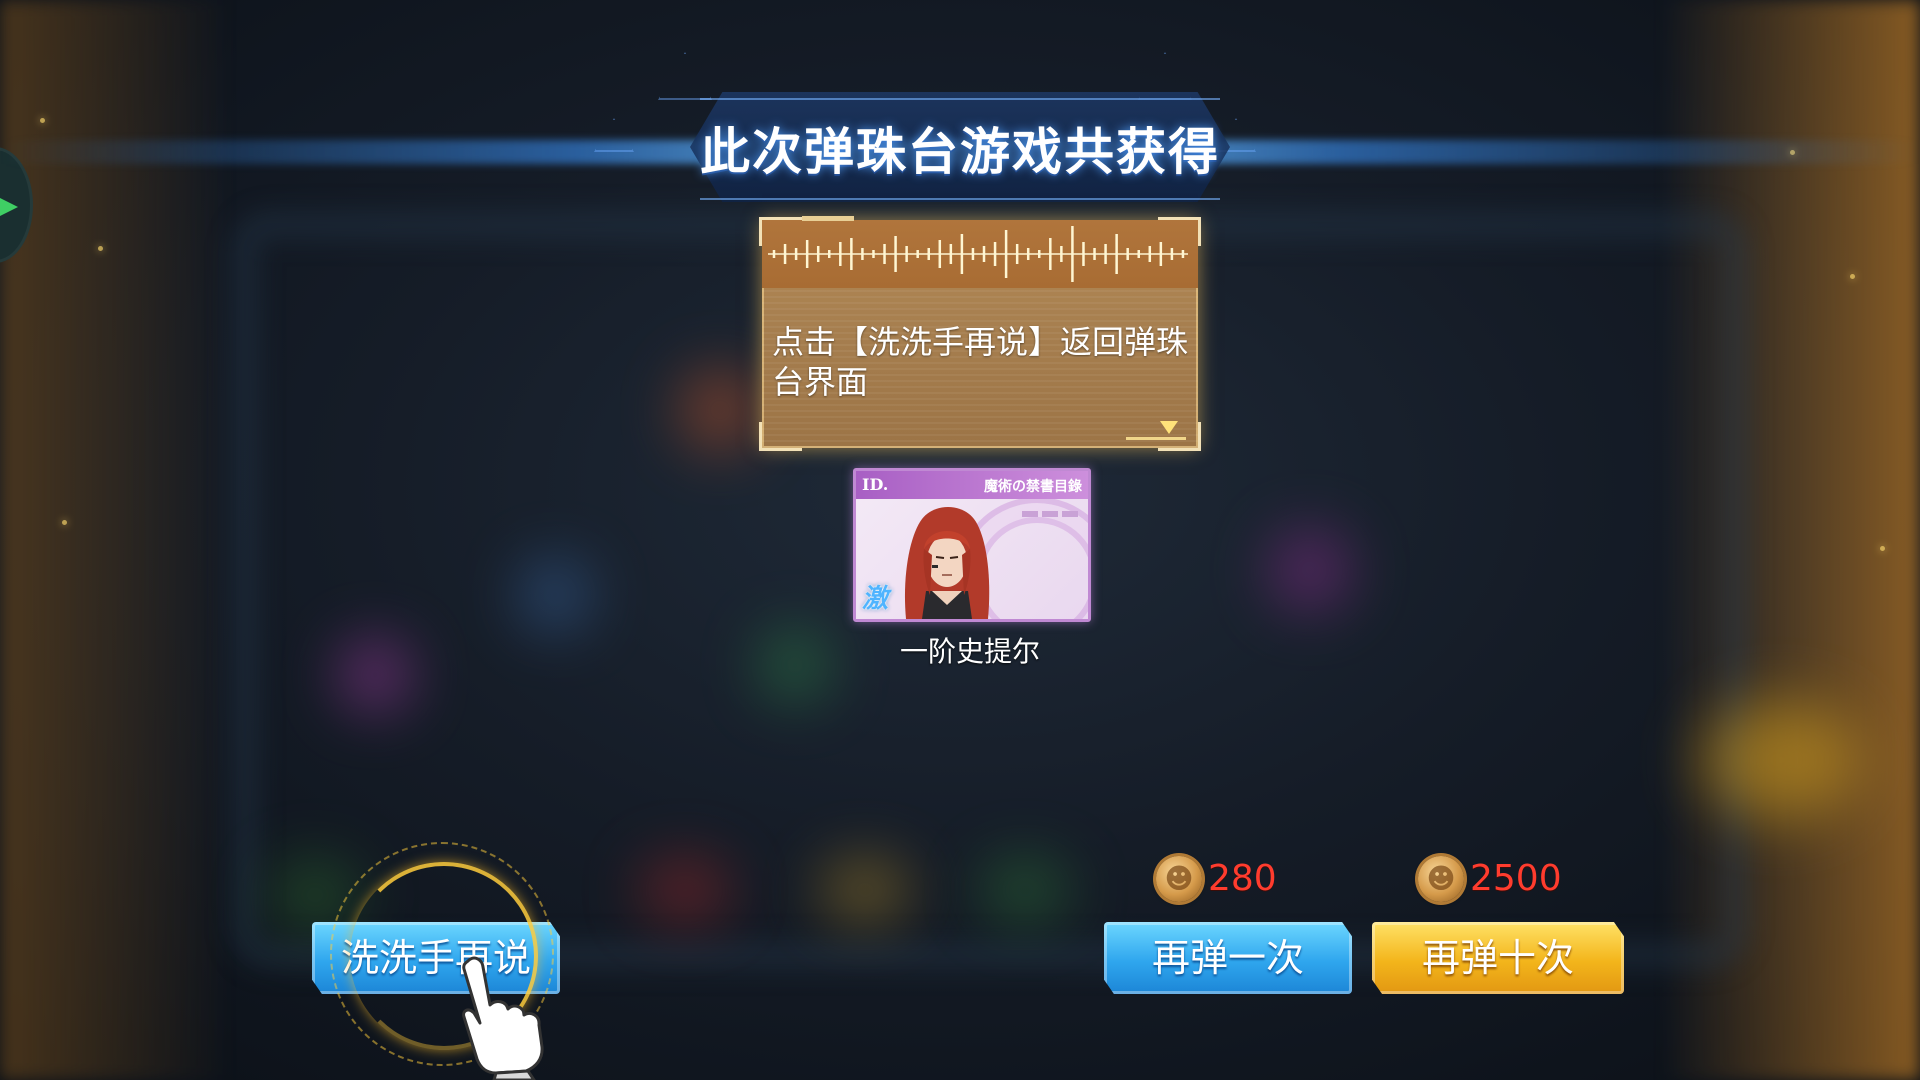 The height and width of the screenshot is (1080, 1920). I want to click on result-title: 此次弹珠台游戏共获得, so click(960, 152).